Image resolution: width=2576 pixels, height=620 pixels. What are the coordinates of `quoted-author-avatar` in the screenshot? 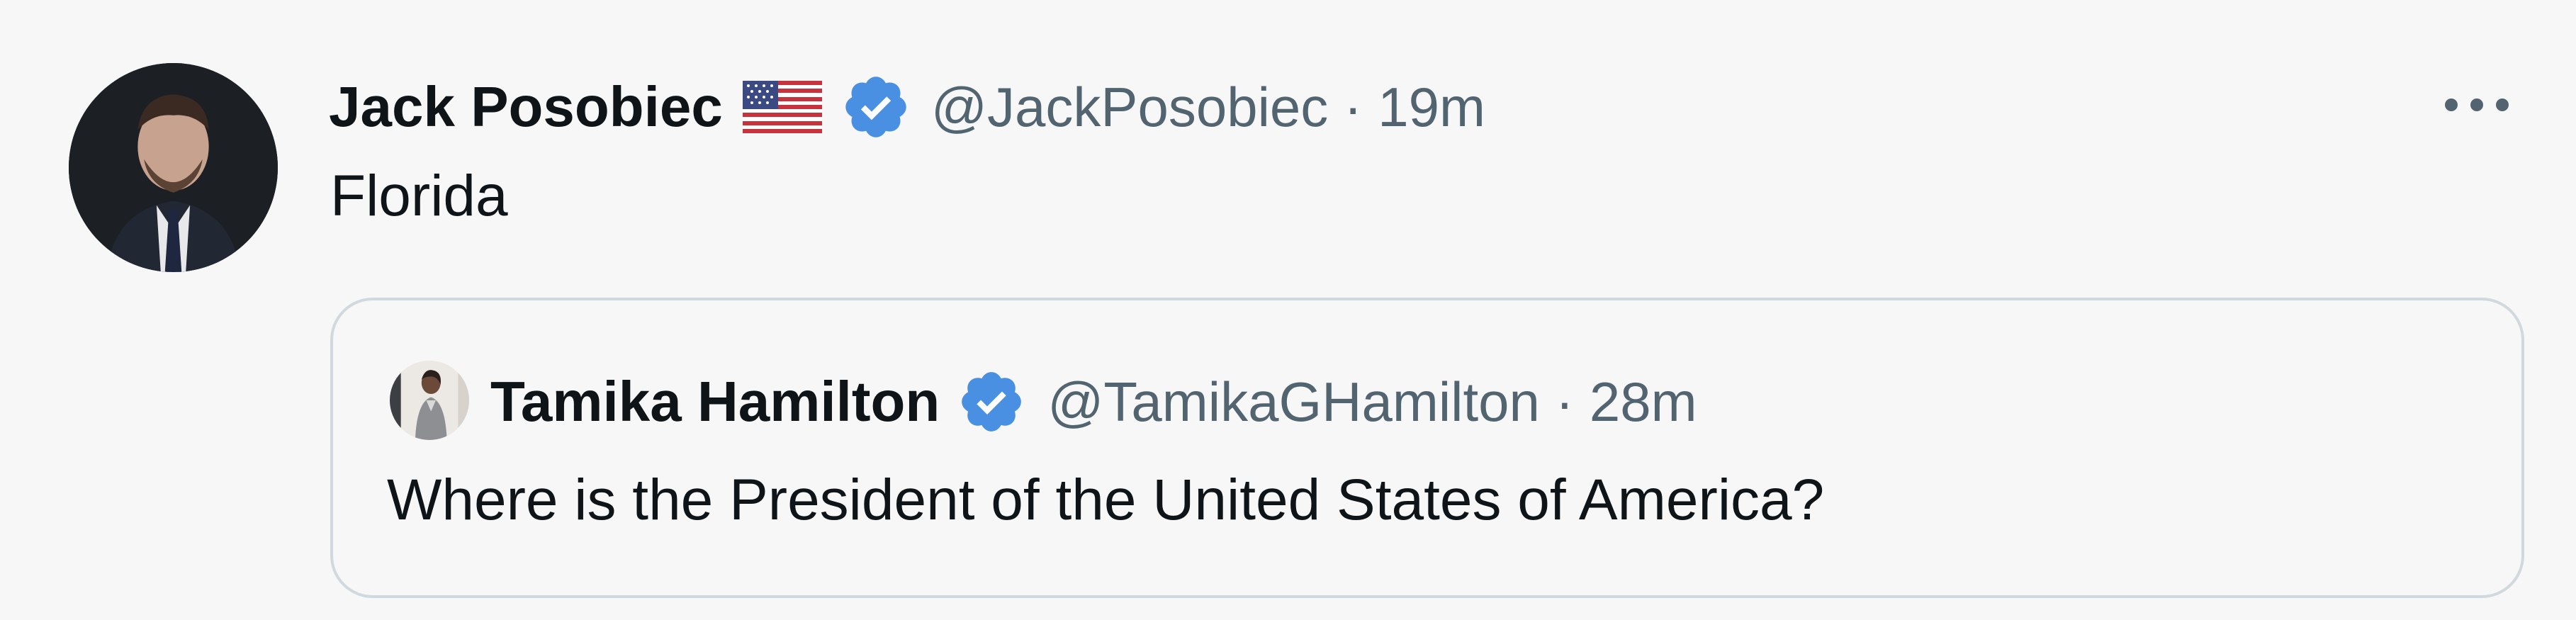 It's located at (429, 400).